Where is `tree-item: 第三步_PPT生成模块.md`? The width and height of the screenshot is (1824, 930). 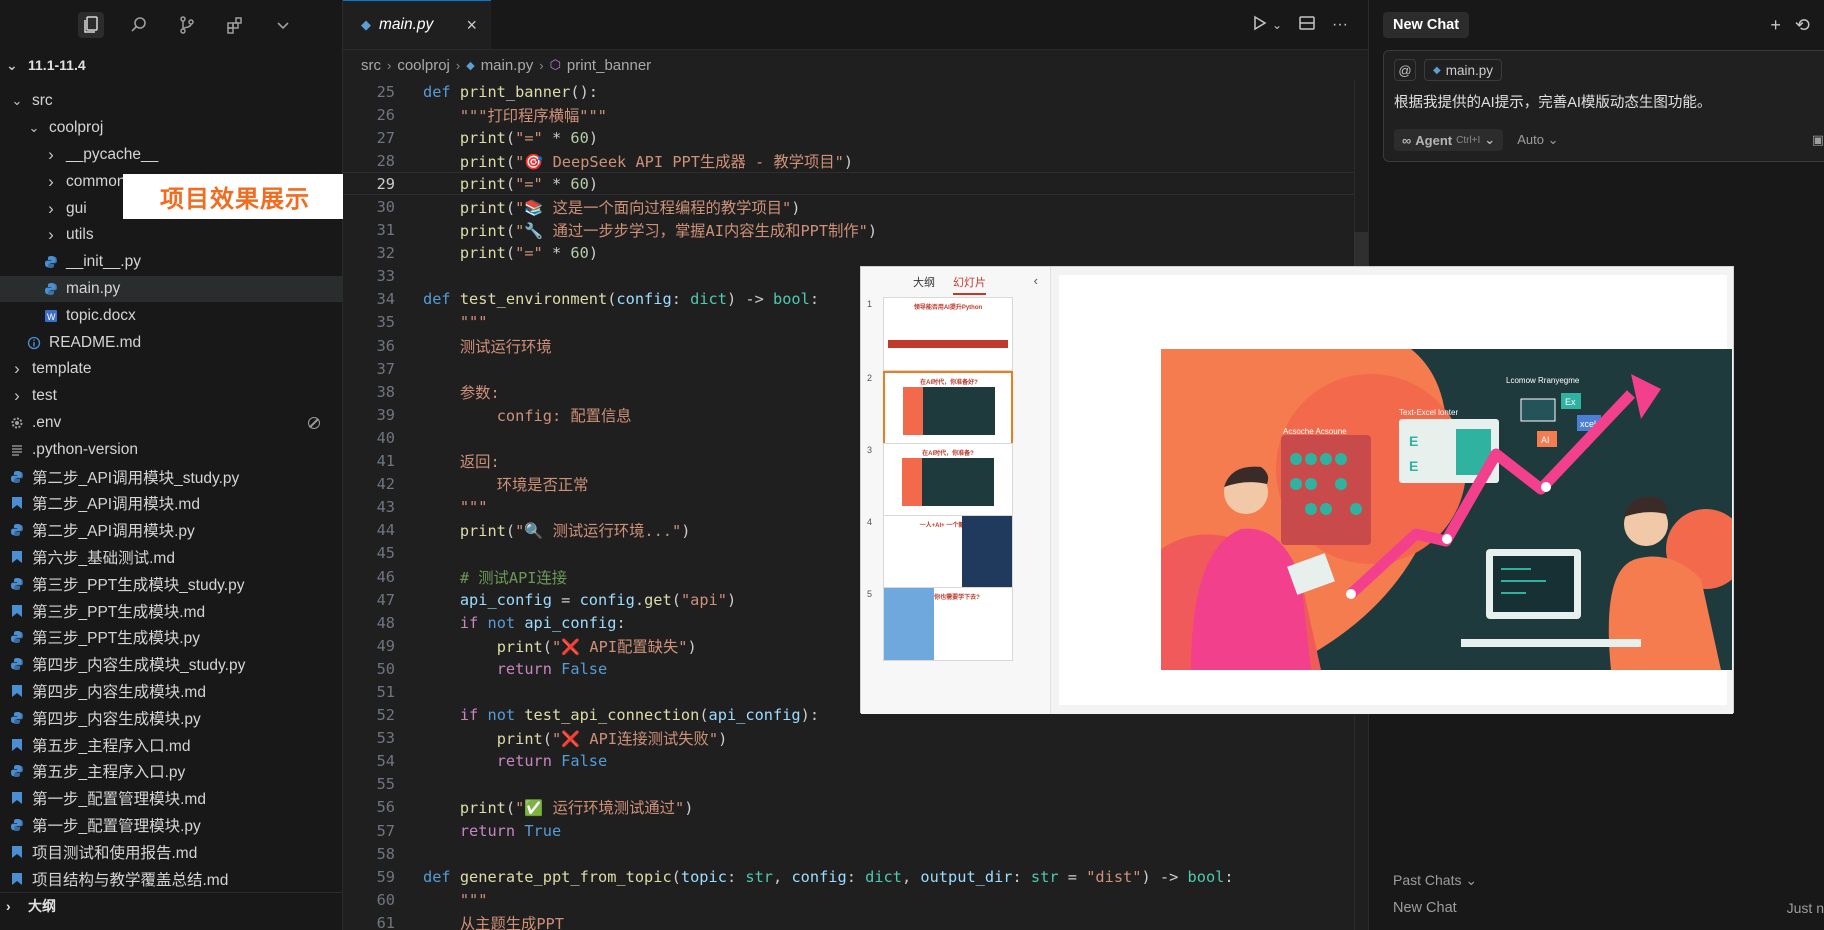
tree-item: 第三步_PPT生成模块.md is located at coordinates (171, 610).